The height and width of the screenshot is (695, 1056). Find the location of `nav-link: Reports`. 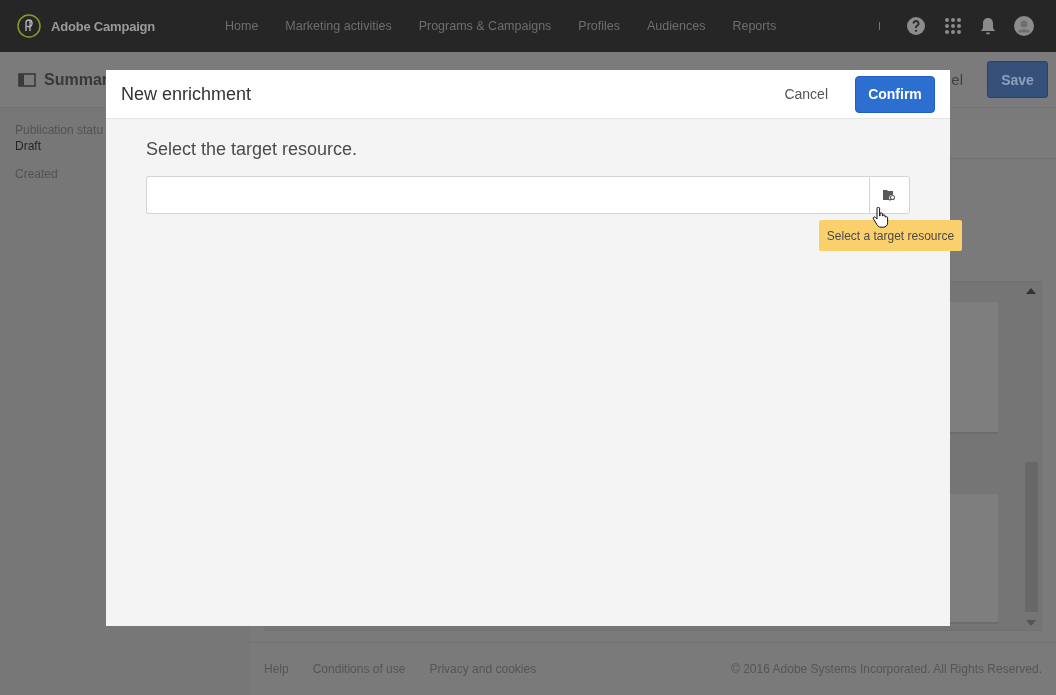

nav-link: Reports is located at coordinates (754, 26).